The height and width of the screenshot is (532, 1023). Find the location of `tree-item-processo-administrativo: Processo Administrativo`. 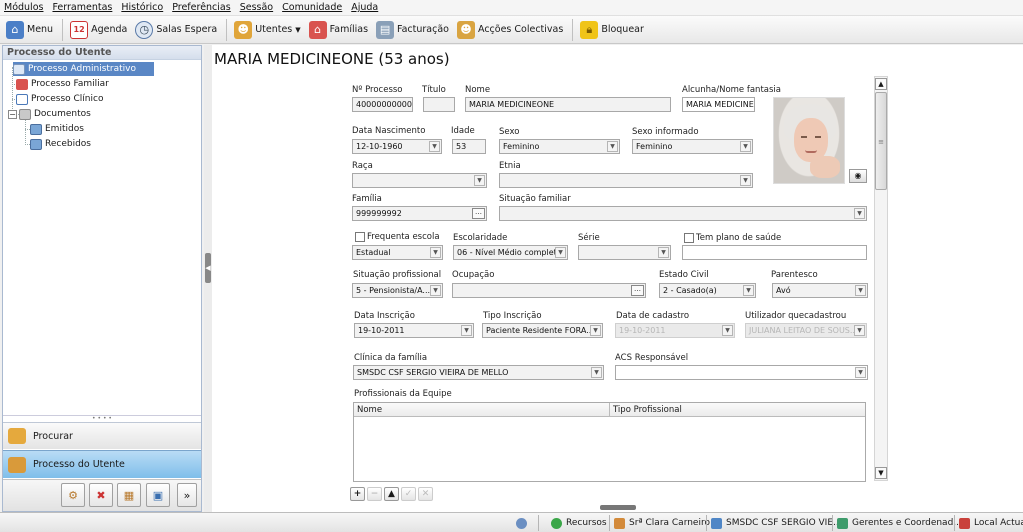

tree-item-processo-administrativo: Processo Administrativo is located at coordinates (83, 69).